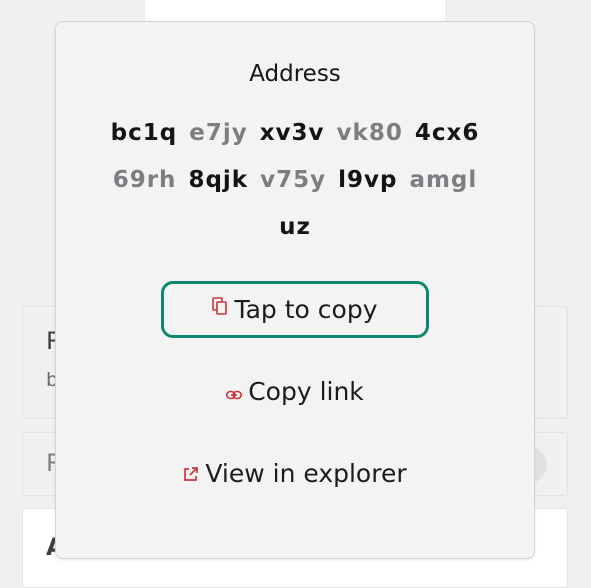  Describe the element at coordinates (220, 307) in the screenshot. I see `copy-icon` at that location.